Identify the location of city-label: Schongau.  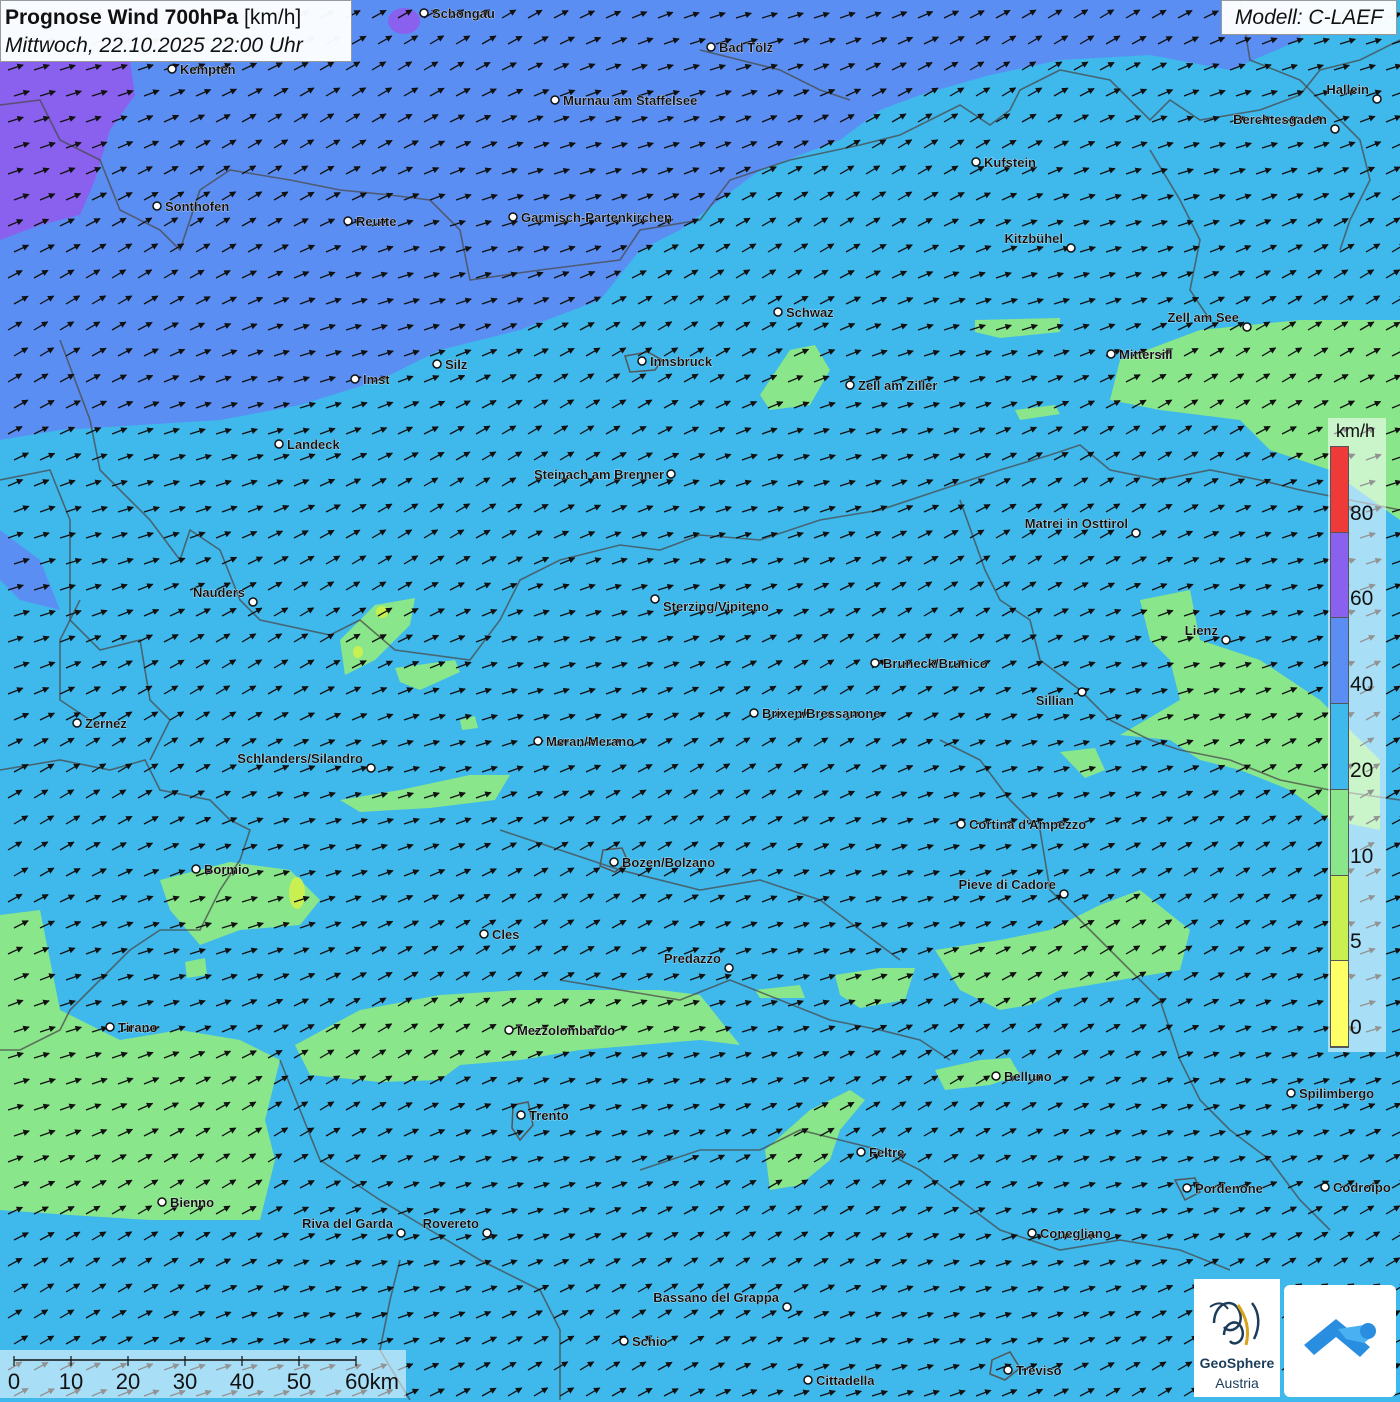
(463, 13).